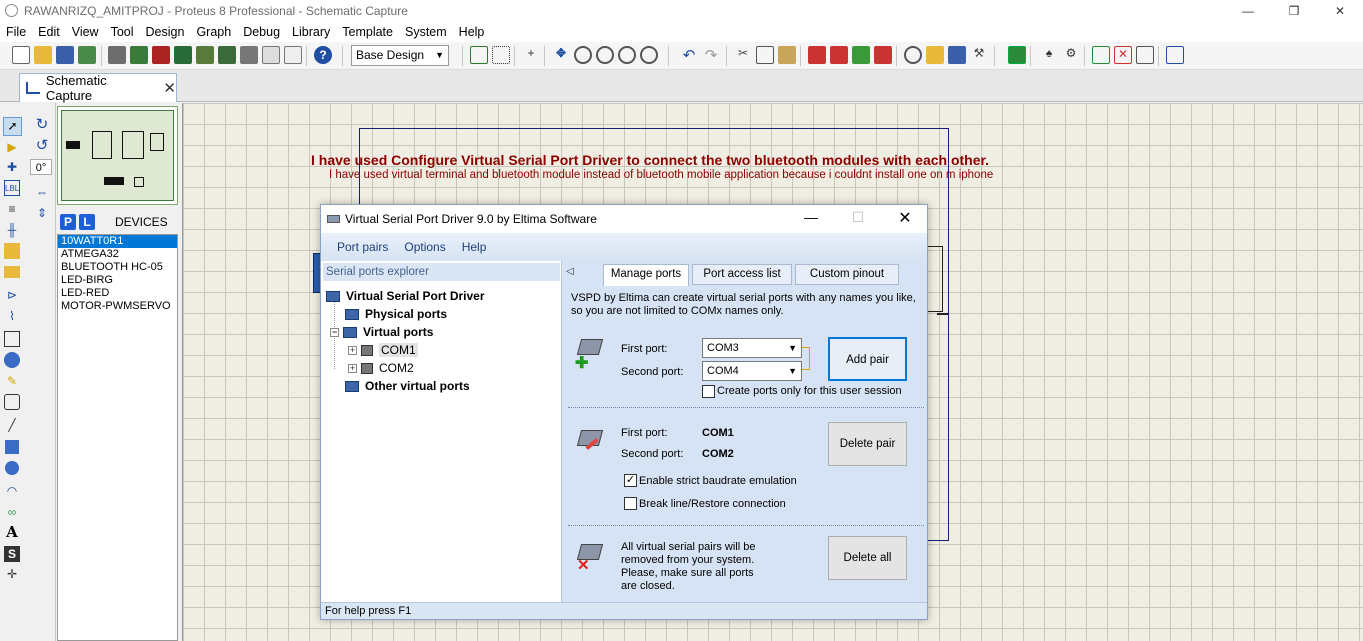 This screenshot has width=1363, height=641. What do you see at coordinates (293, 55) in the screenshot?
I see `notes-icon` at bounding box center [293, 55].